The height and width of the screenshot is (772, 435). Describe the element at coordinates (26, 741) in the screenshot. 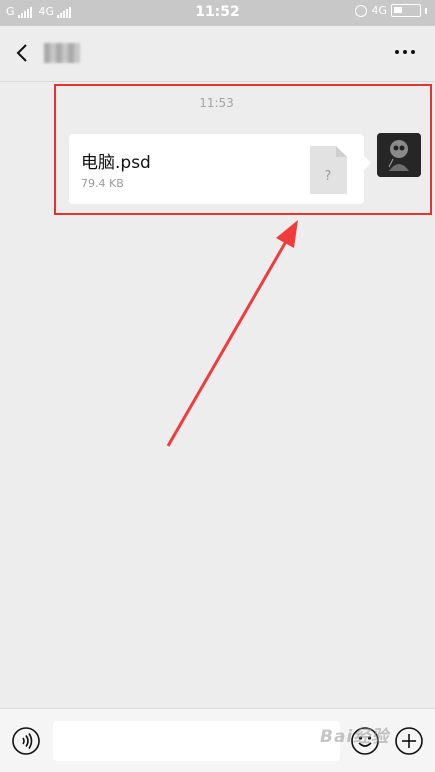

I see `voice-icon` at that location.